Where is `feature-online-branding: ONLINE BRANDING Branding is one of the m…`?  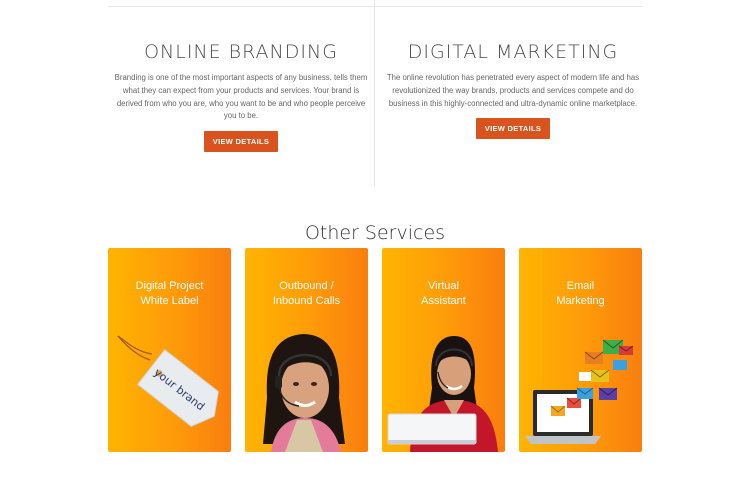 feature-online-branding: ONLINE BRANDING Branding is one of the m… is located at coordinates (241, 95).